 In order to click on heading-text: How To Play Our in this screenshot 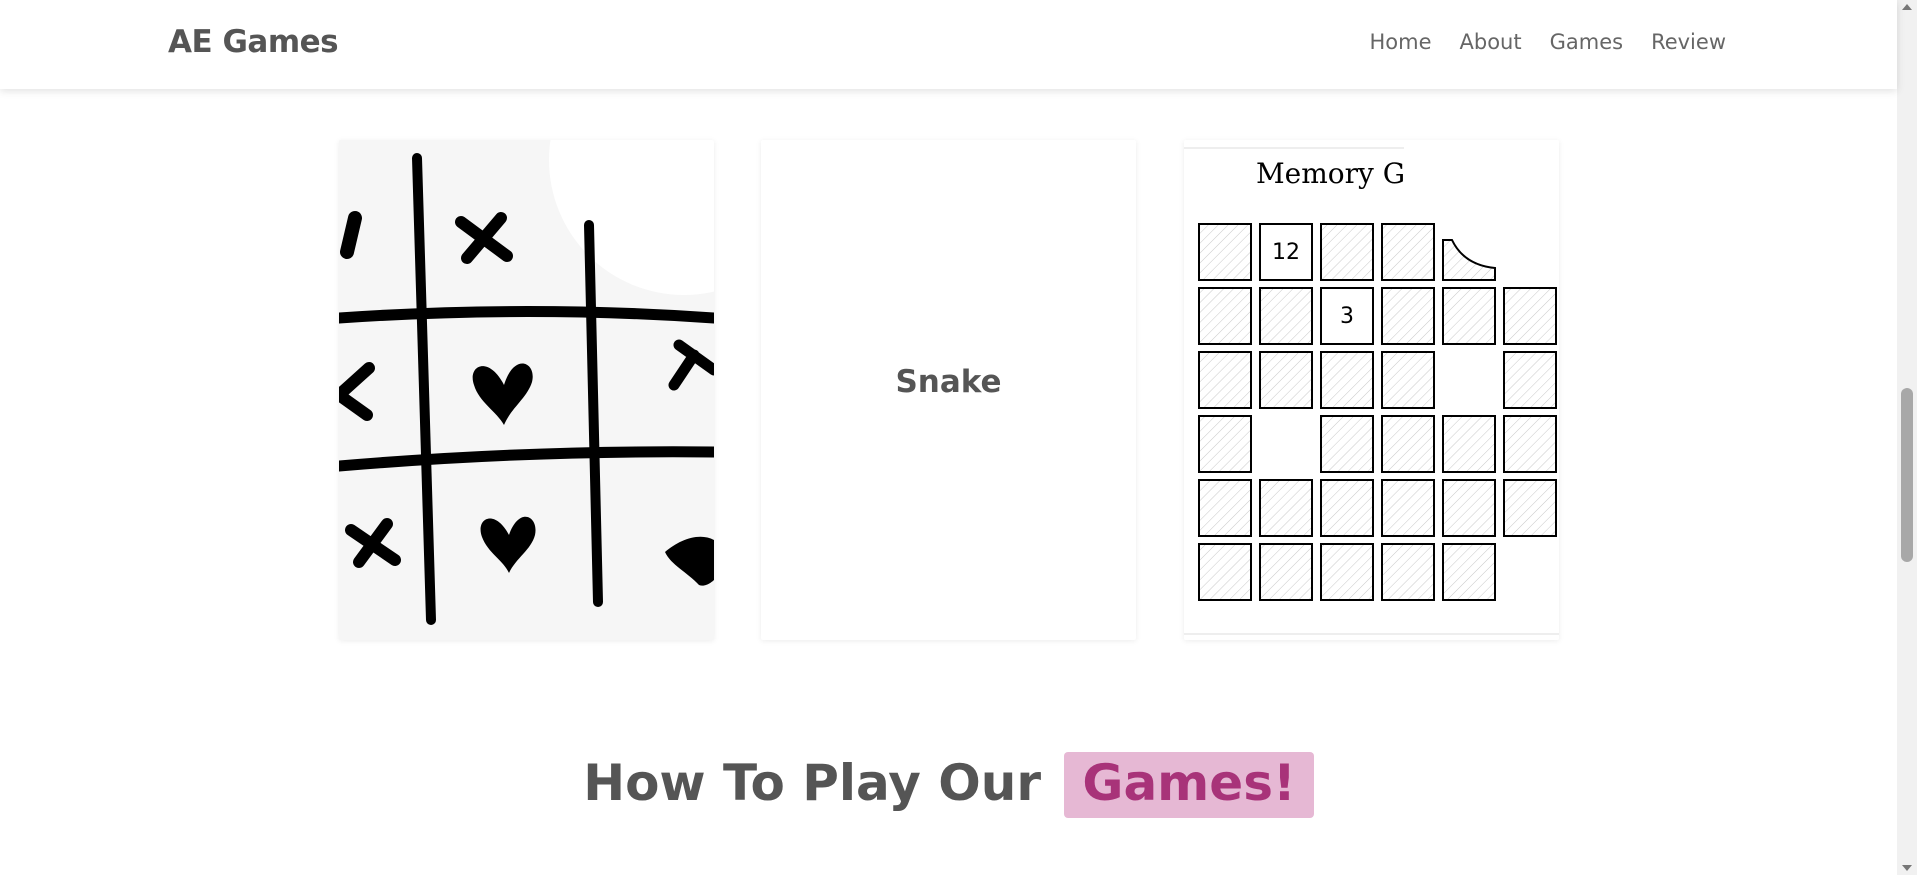, I will do `click(812, 783)`.